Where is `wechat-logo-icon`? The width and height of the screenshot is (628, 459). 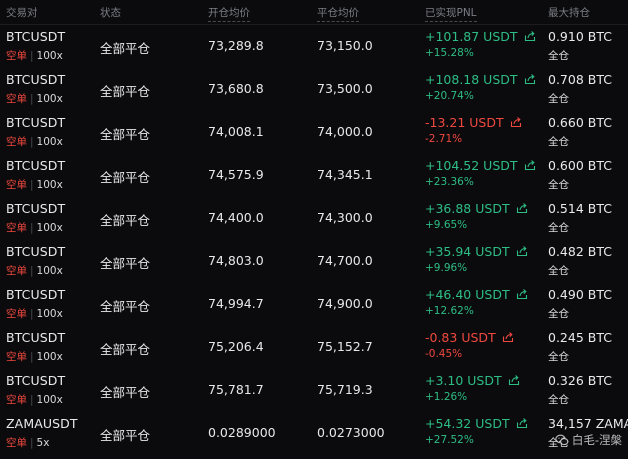
wechat-logo-icon is located at coordinates (562, 440).